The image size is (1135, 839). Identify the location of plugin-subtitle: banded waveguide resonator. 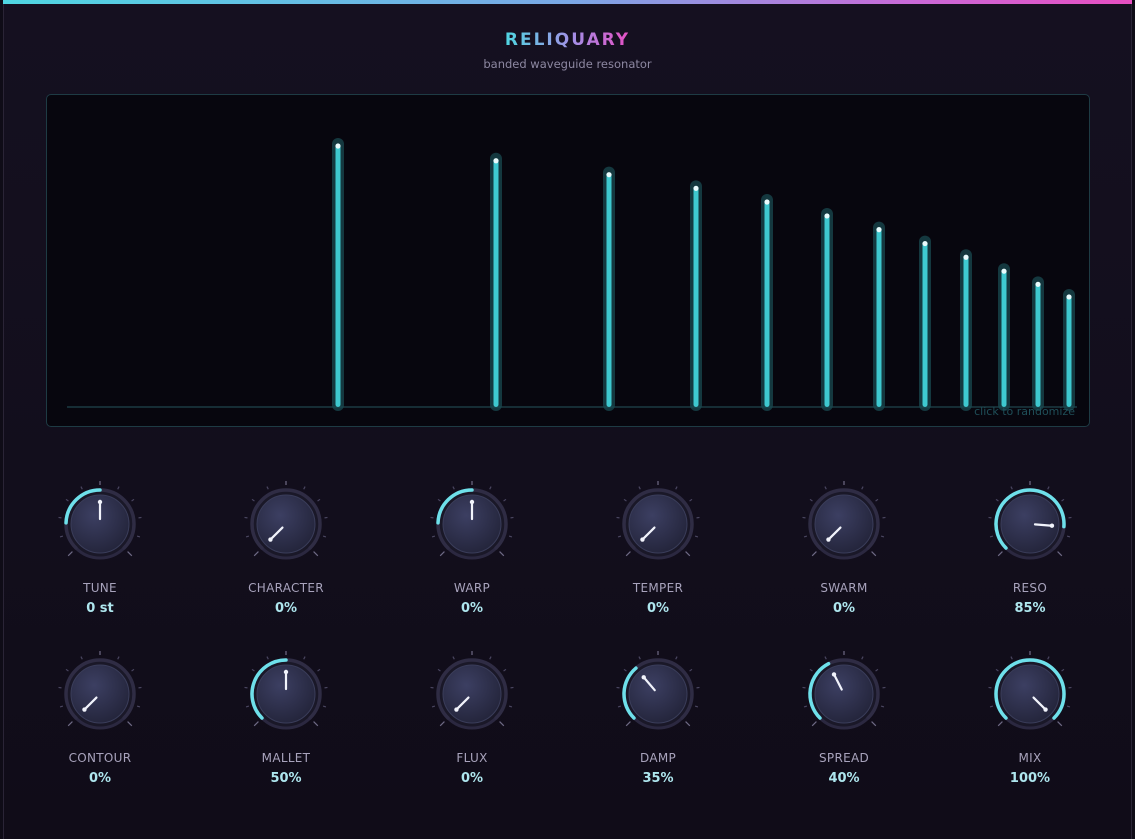
(567, 64).